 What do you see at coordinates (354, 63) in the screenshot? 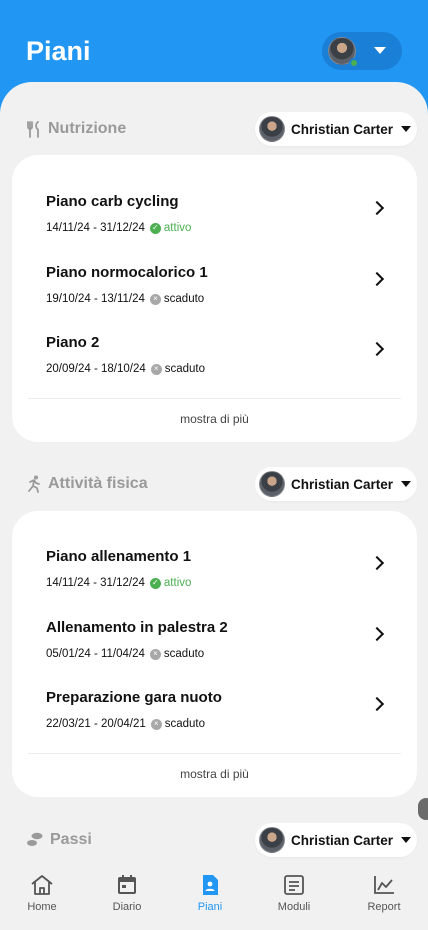
I see `online-status-dot` at bounding box center [354, 63].